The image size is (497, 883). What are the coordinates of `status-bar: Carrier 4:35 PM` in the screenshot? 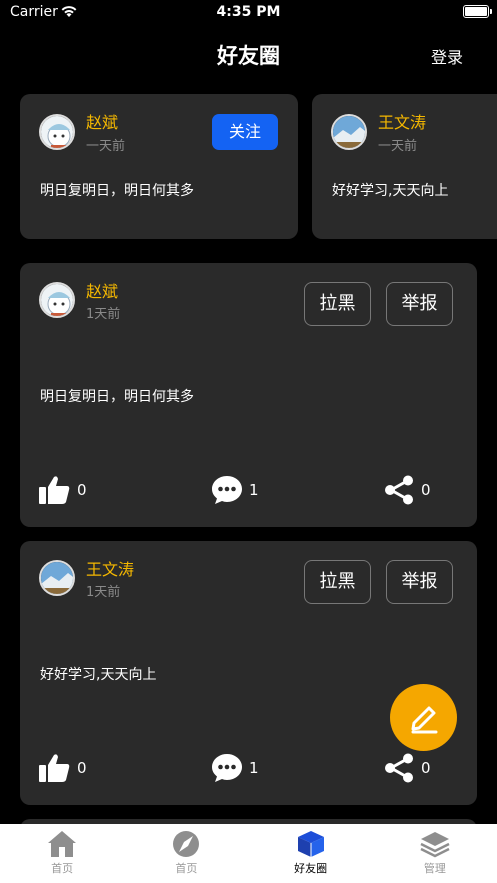 It's located at (248, 13).